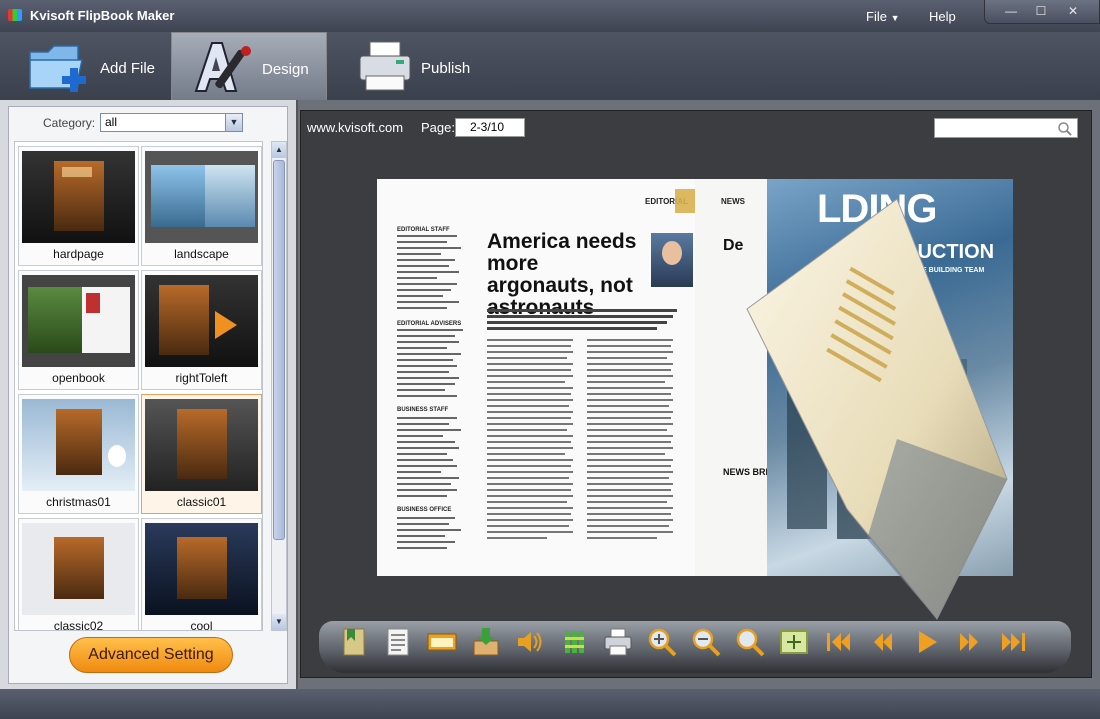  Describe the element at coordinates (423, 230) in the screenshot. I see `editorial-staff-heading: EDITORIAL STAFF` at that location.